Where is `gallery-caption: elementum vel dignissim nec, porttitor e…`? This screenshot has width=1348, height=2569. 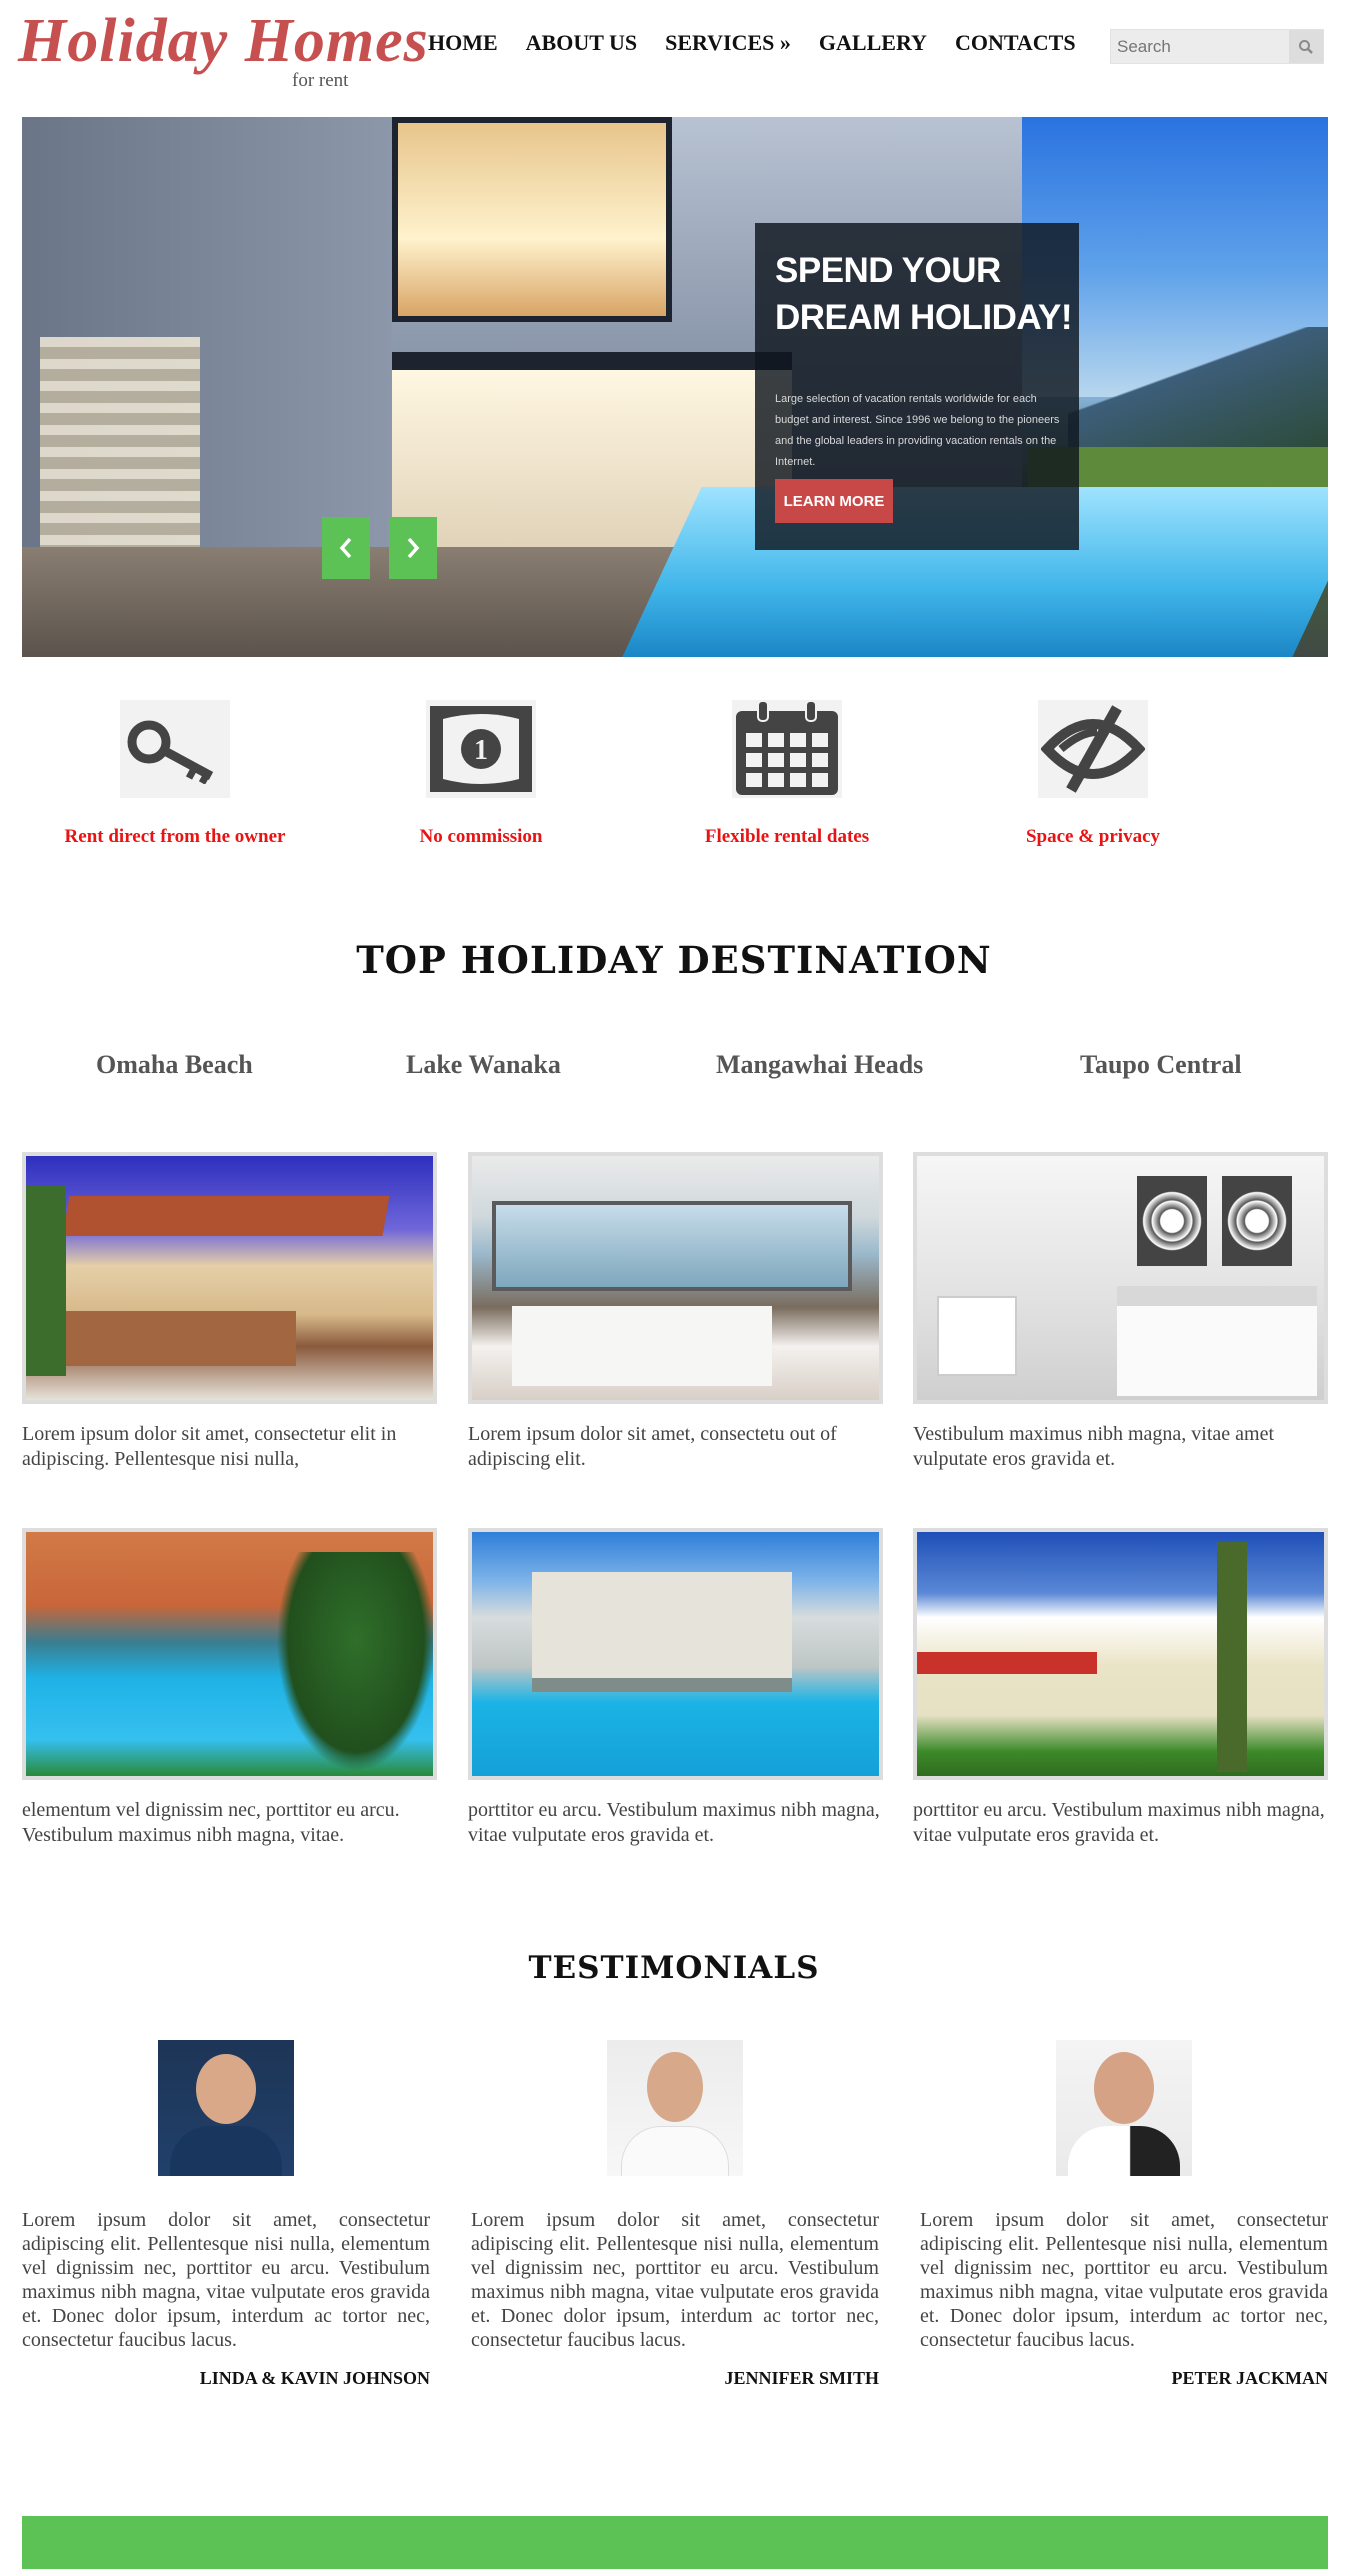 gallery-caption: elementum vel dignissim nec, porttitor e… is located at coordinates (211, 1822).